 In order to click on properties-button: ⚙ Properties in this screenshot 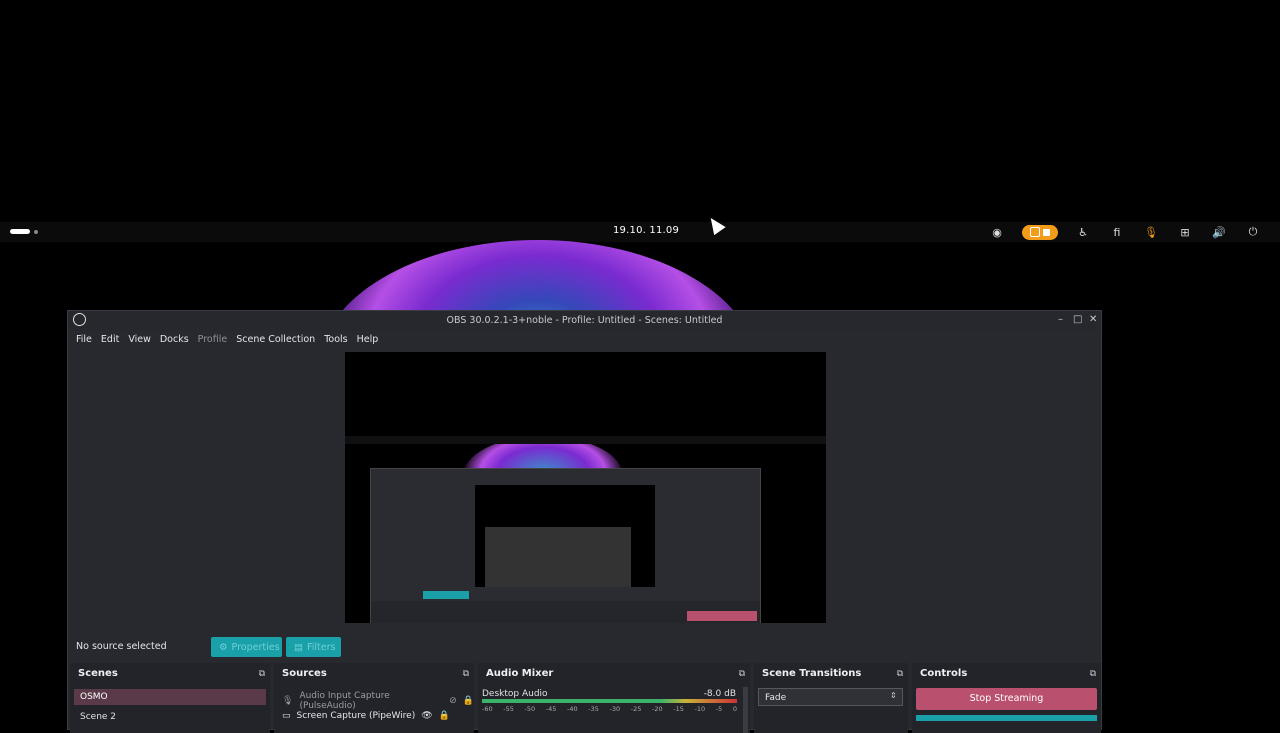, I will do `click(246, 647)`.